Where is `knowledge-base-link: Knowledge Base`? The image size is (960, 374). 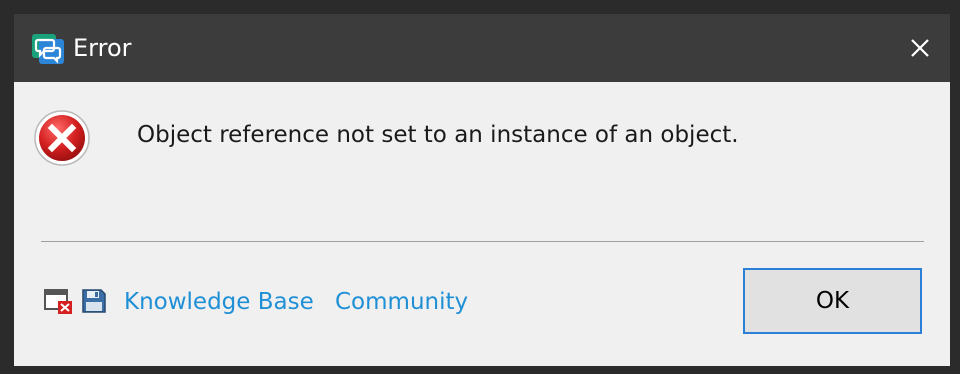
knowledge-base-link: Knowledge Base is located at coordinates (219, 302).